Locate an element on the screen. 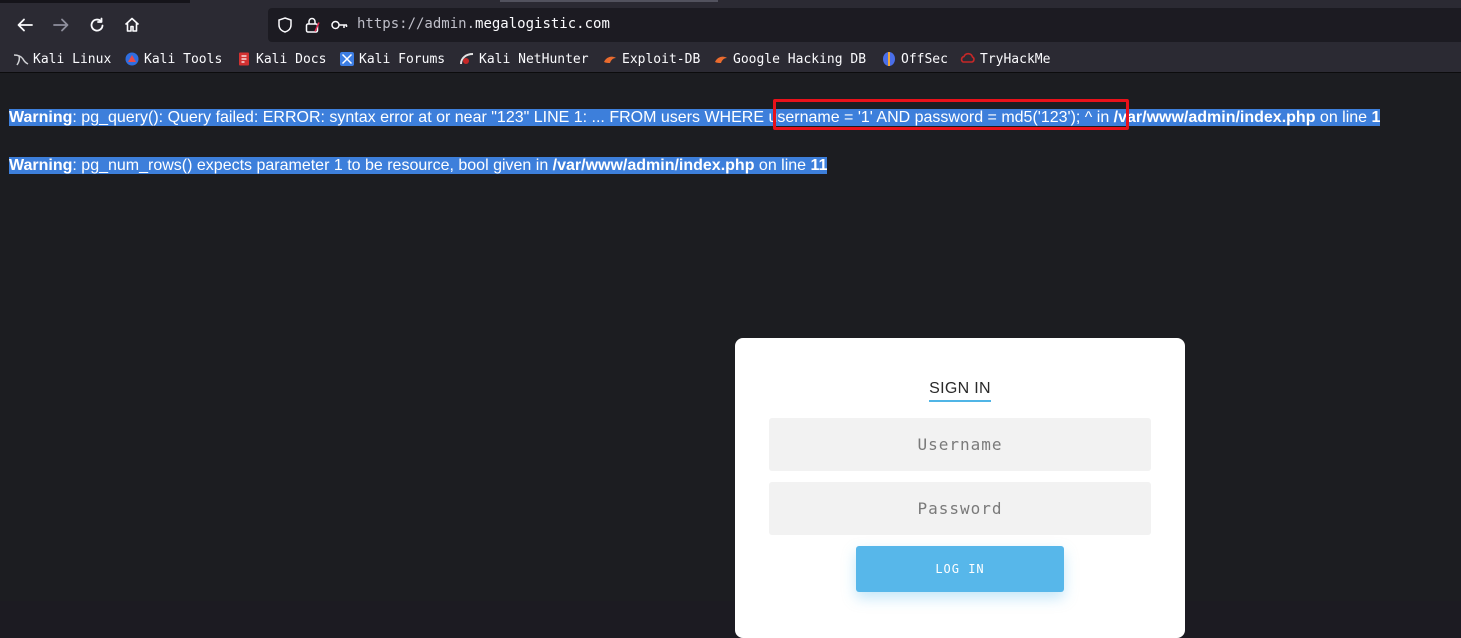 Image resolution: width=1461 pixels, height=638 pixels. offsec-icon is located at coordinates (889, 59).